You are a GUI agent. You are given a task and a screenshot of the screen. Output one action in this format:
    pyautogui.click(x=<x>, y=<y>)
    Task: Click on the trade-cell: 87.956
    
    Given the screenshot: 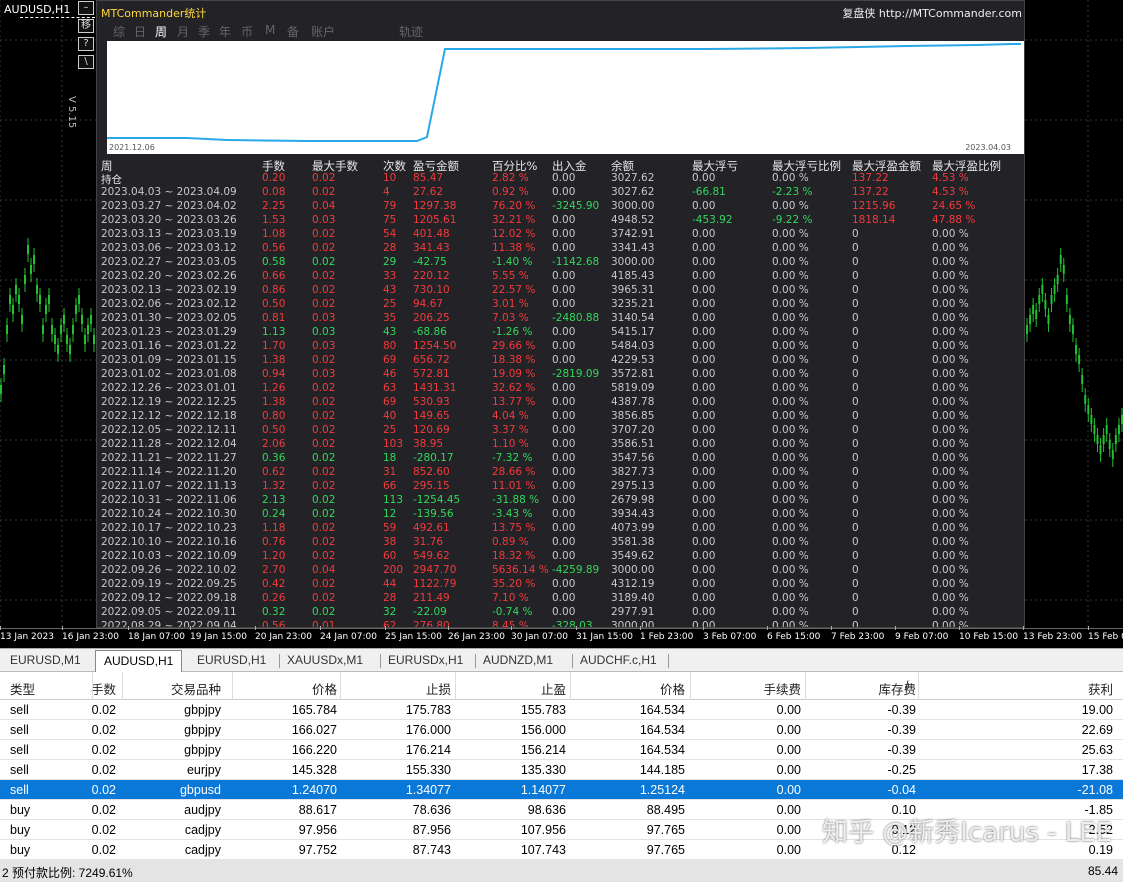 What is the action you would take?
    pyautogui.click(x=431, y=830)
    